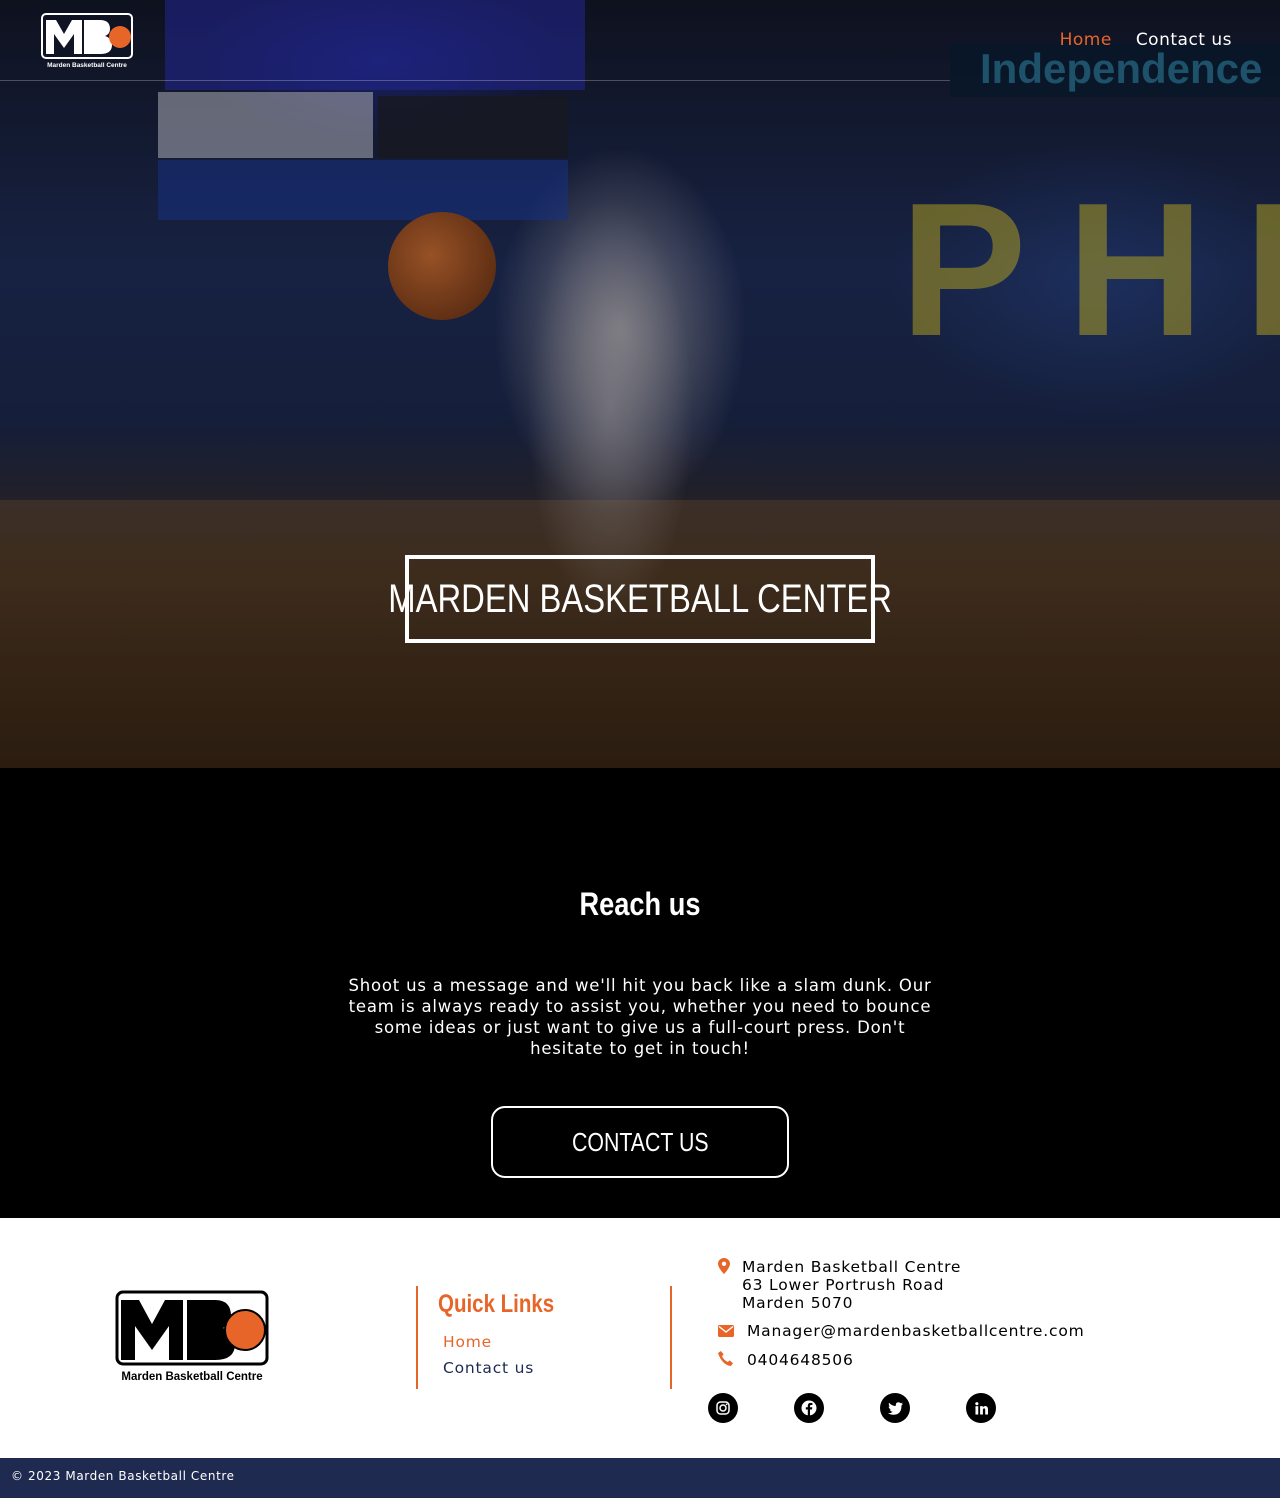  I want to click on footer-logo-caption: Marden Basketball Centre, so click(191, 1377).